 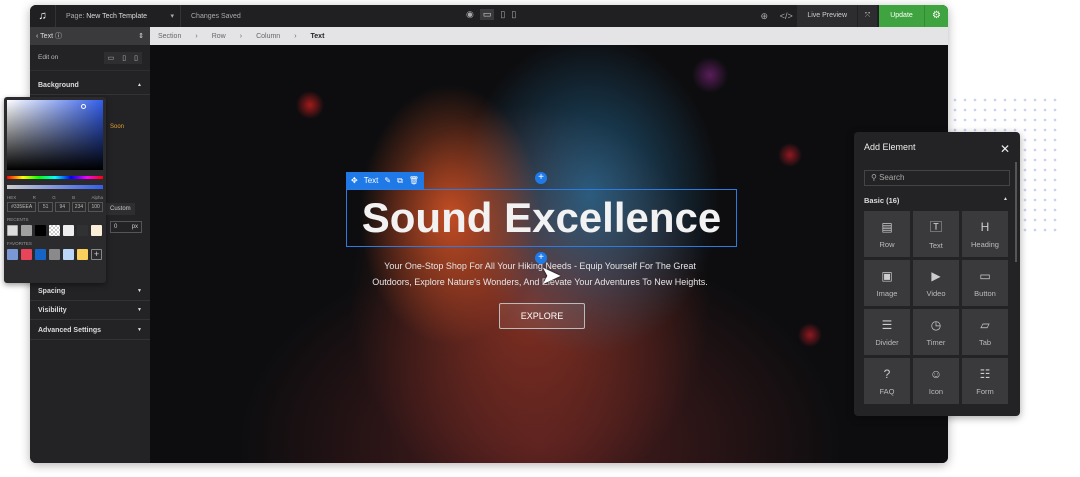 I want to click on tab-icon: ▱, so click(x=985, y=324).